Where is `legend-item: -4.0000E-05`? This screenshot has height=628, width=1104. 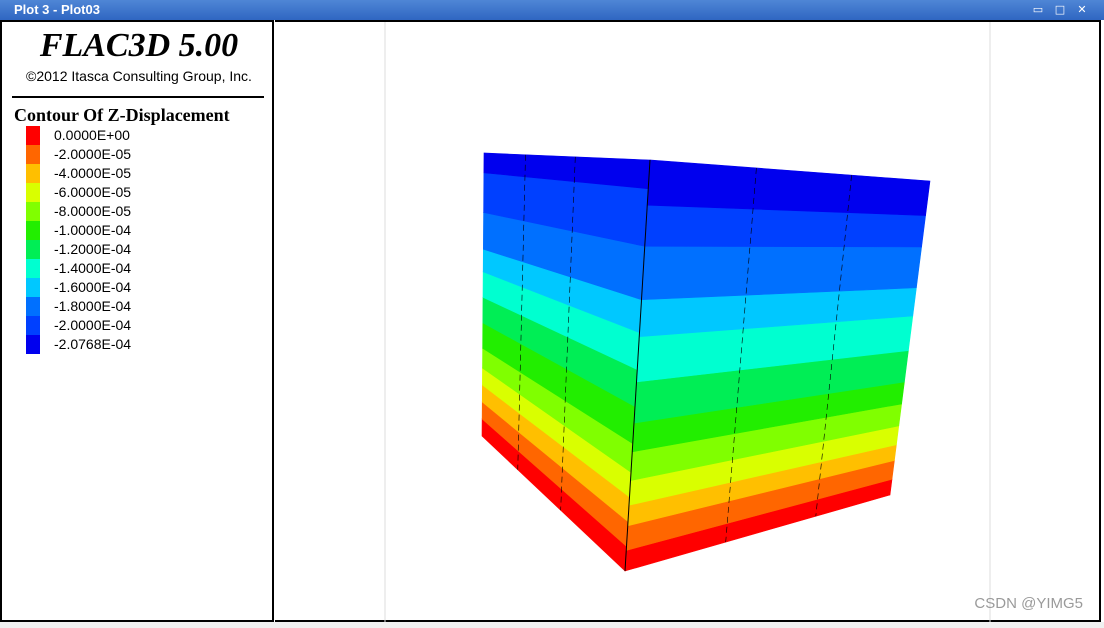
legend-item: -4.0000E-05 is located at coordinates (78, 173).